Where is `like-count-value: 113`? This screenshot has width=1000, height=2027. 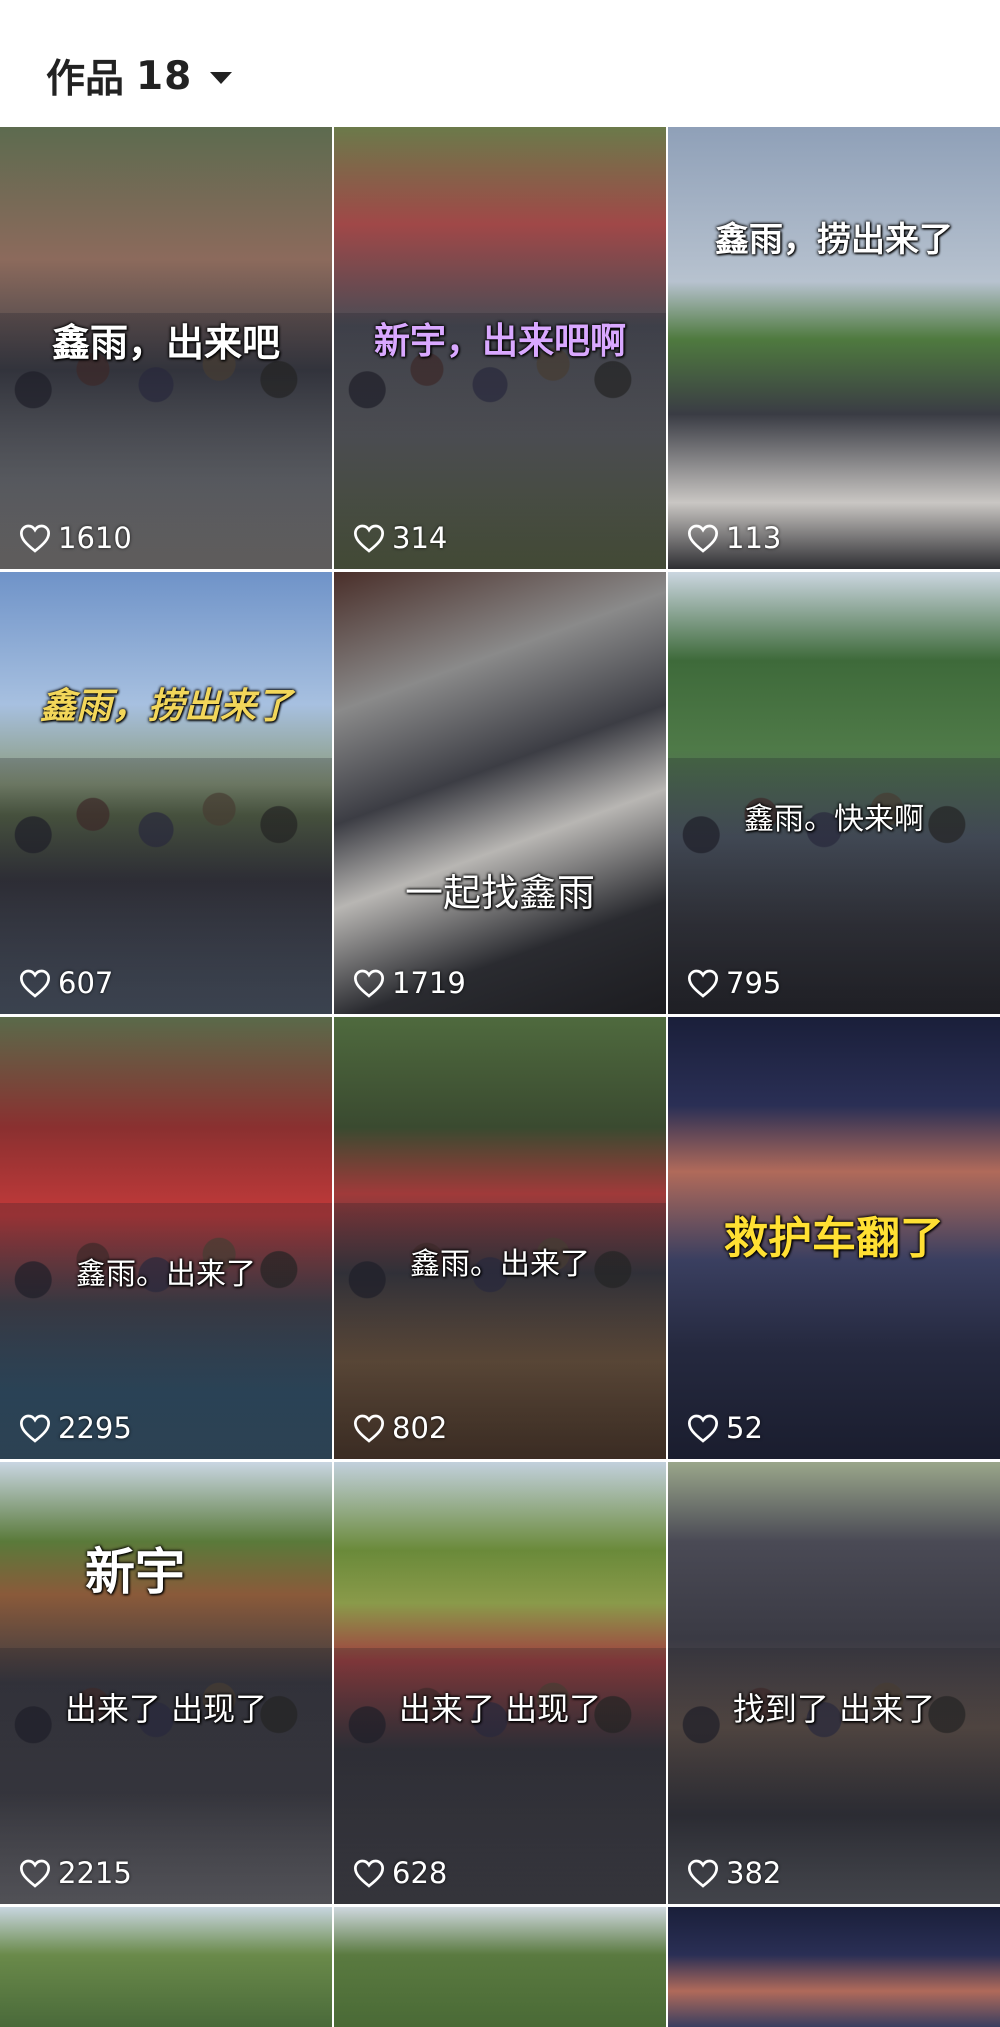
like-count-value: 113 is located at coordinates (754, 538).